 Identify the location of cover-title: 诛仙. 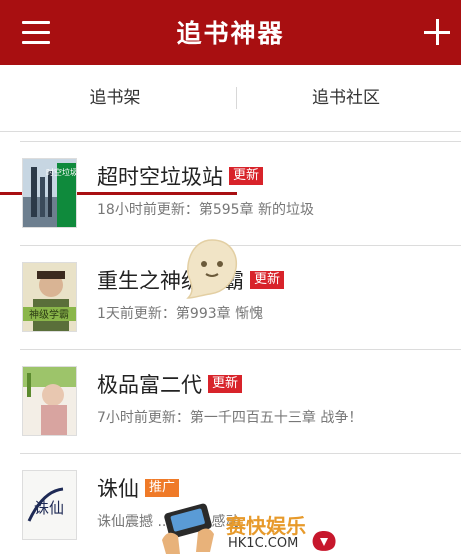
(49, 508).